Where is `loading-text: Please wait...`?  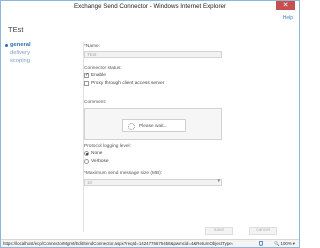
loading-text: Please wait... is located at coordinates (153, 126).